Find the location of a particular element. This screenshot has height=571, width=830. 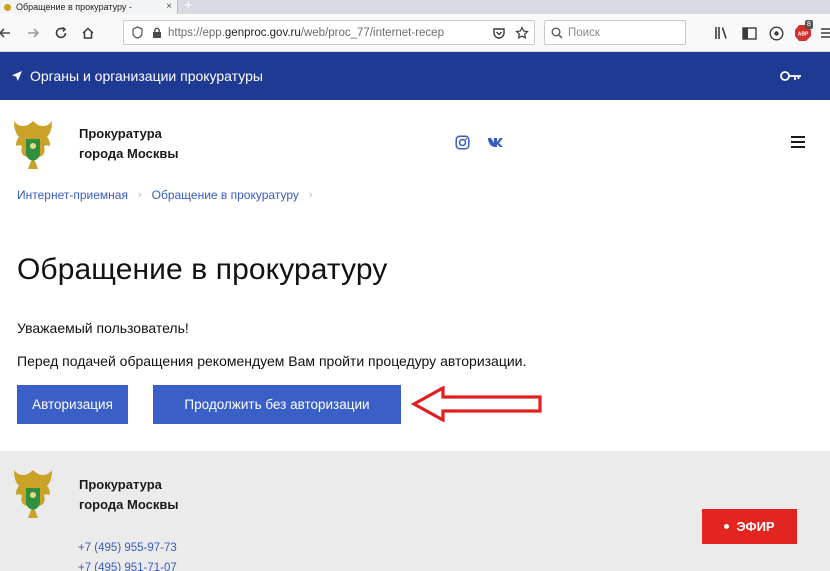

sidebar-icon is located at coordinates (749, 33).